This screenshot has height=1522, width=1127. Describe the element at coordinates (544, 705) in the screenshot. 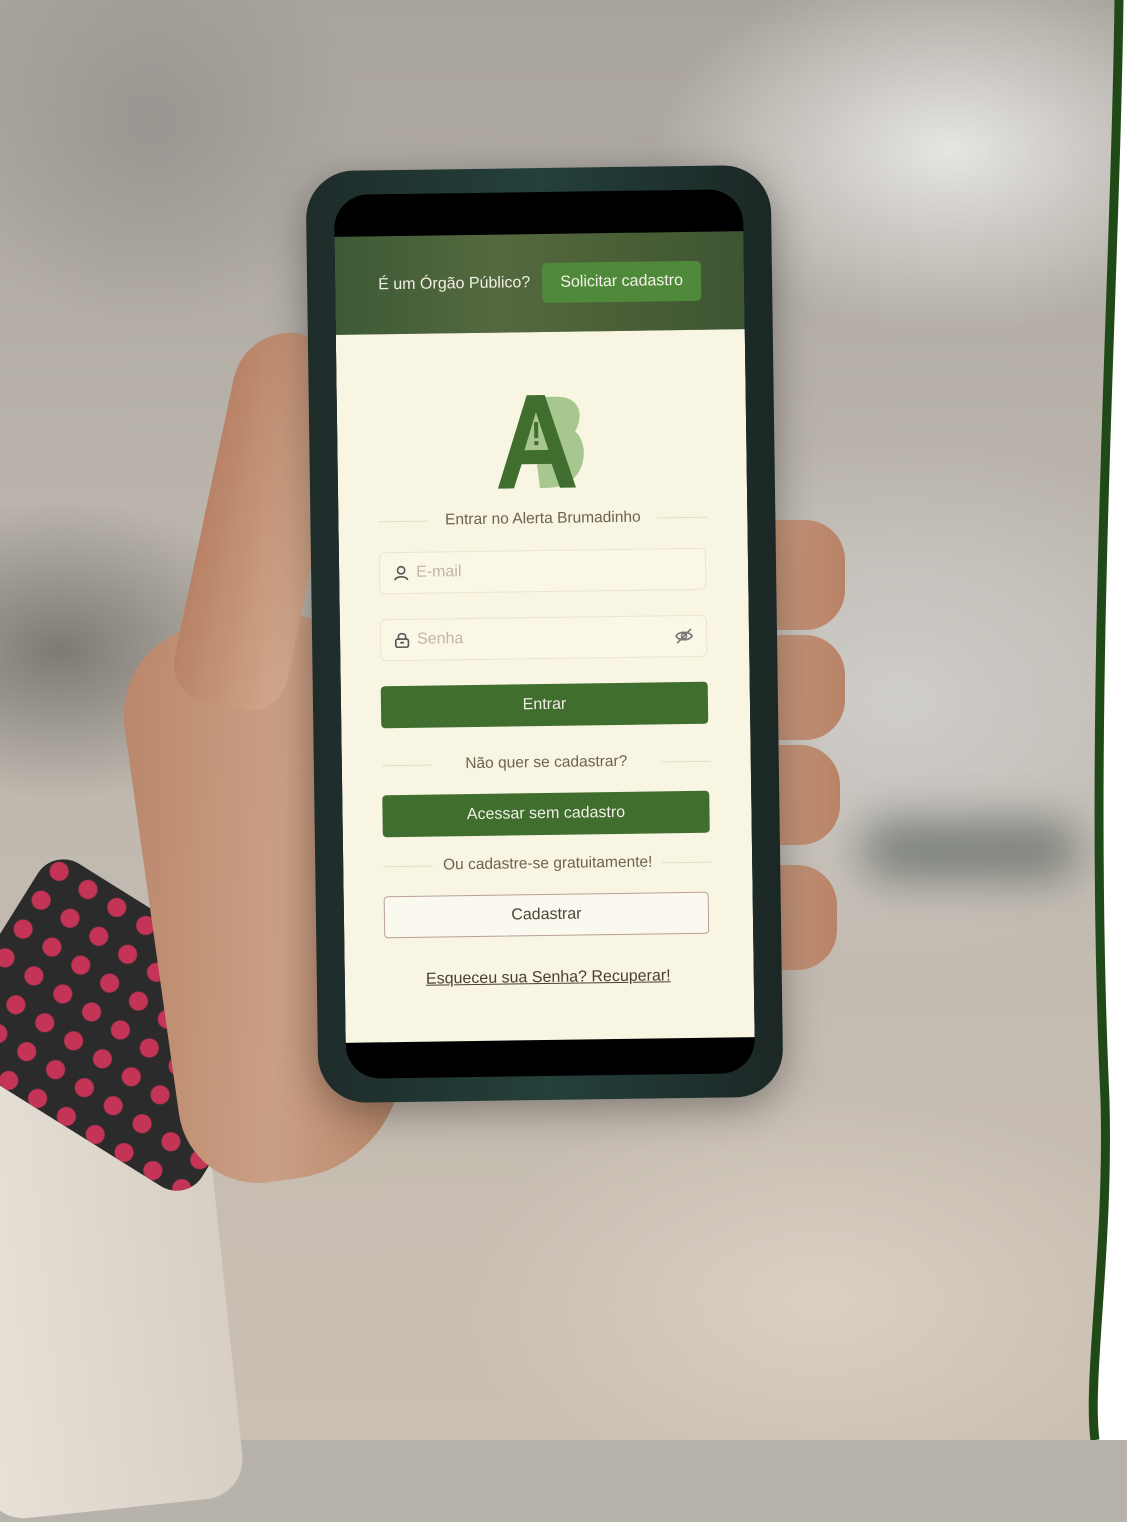

I see `login-button: Entrar` at that location.